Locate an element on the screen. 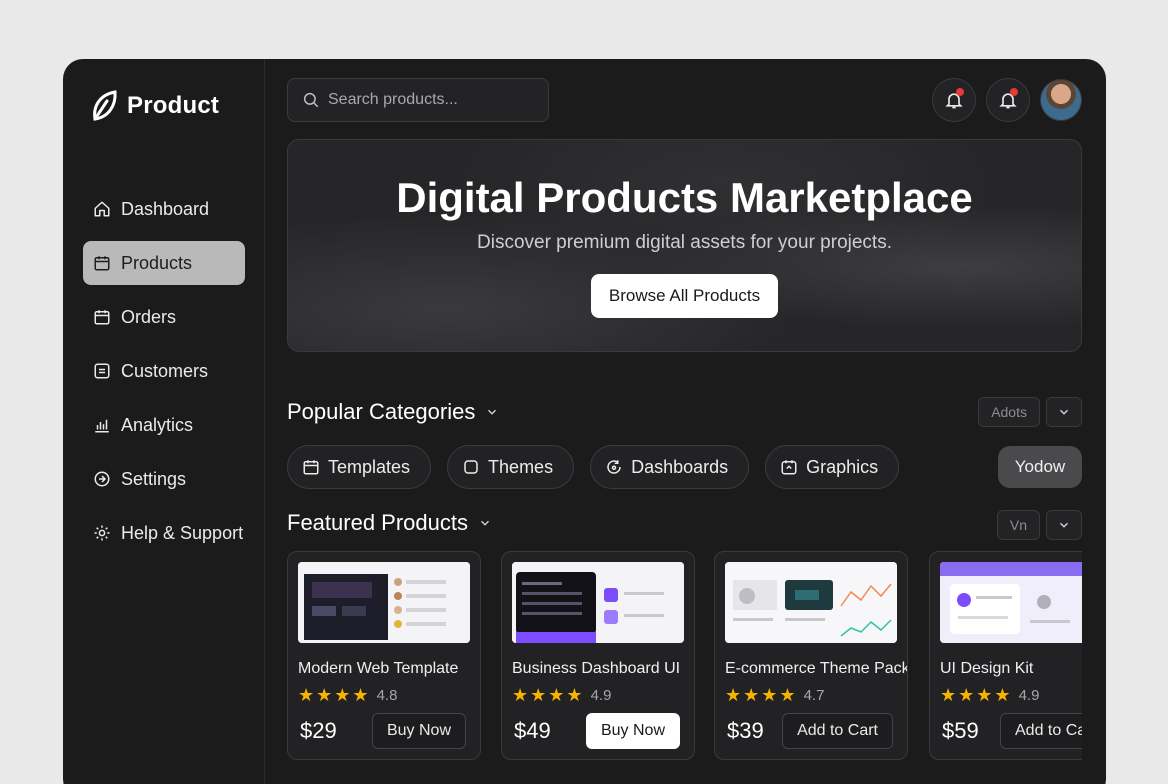 The height and width of the screenshot is (784, 1168). product-rating: ★ ★ ★ ★ 4.8 is located at coordinates (347, 695).